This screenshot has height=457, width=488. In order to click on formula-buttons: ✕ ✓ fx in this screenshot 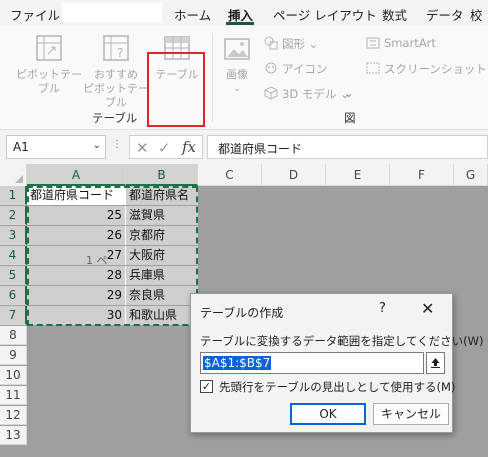, I will do `click(166, 147)`.